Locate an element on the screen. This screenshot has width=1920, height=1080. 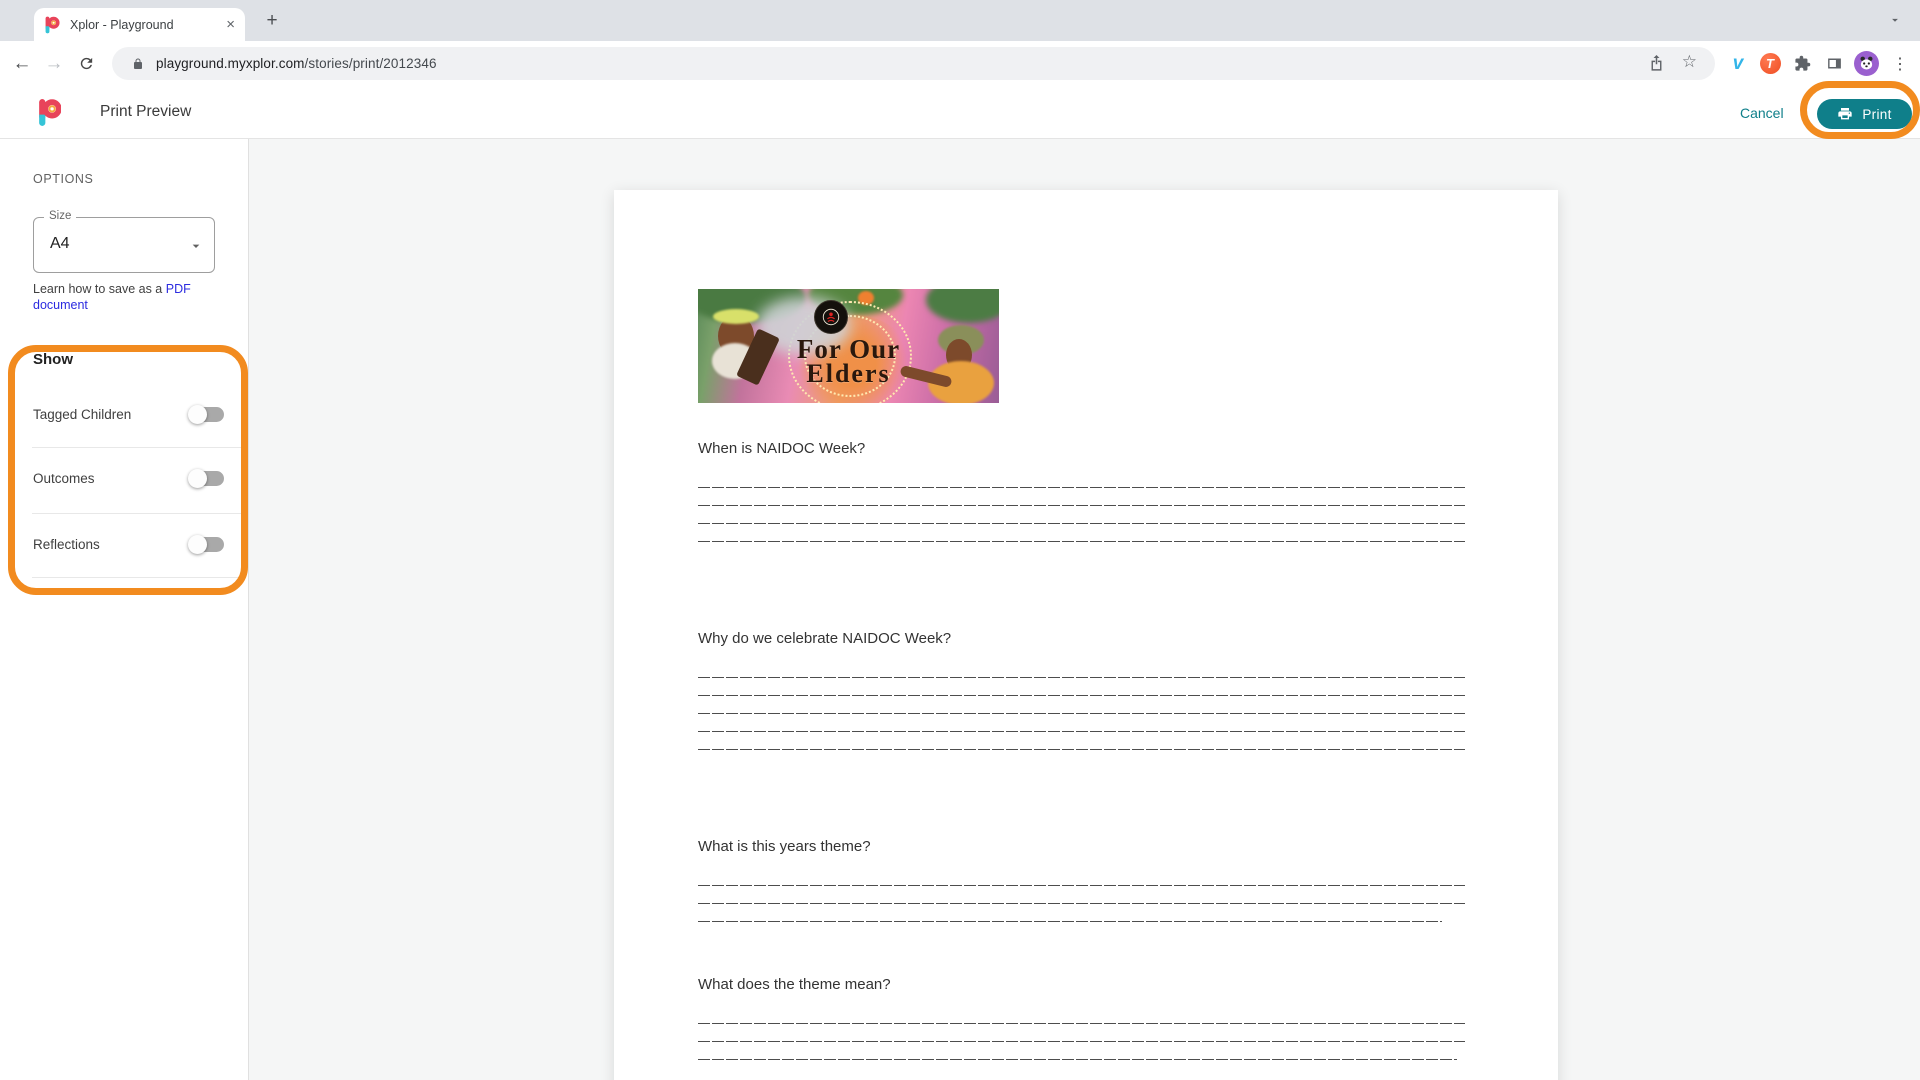
profile-avatar is located at coordinates (1866, 63).